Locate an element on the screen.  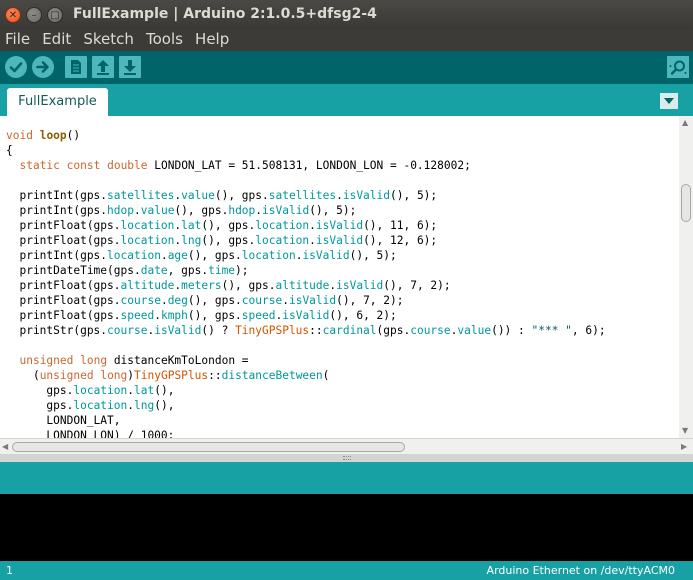
message-area is located at coordinates (346, 478).